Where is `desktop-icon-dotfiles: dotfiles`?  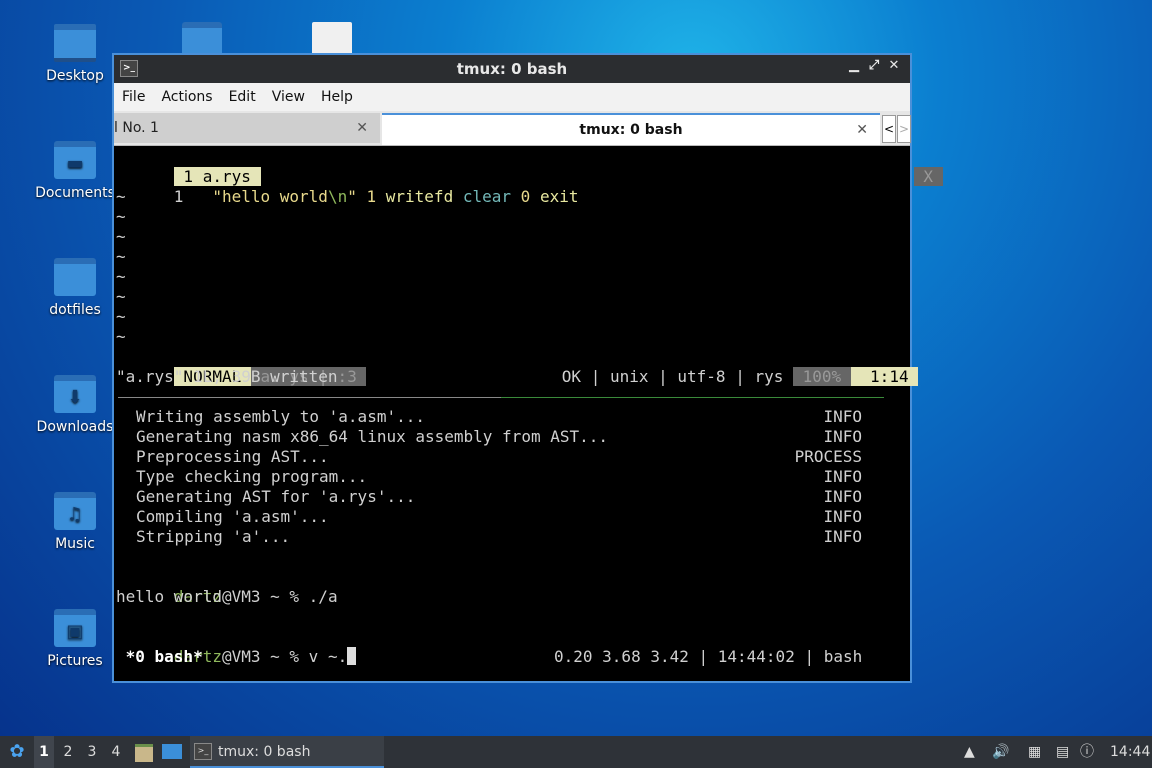 desktop-icon-dotfiles: dotfiles is located at coordinates (75, 288).